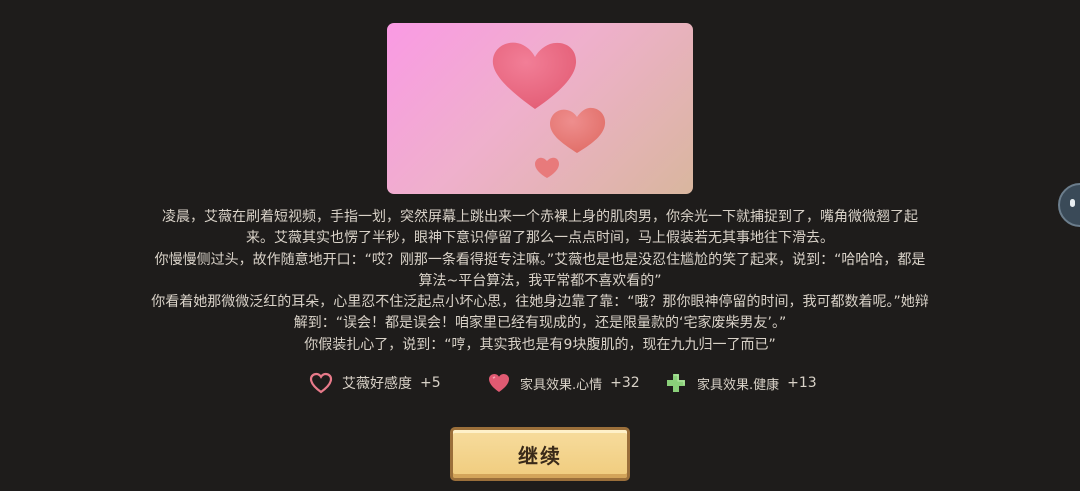  Describe the element at coordinates (802, 383) in the screenshot. I see `effect-value: +13` at that location.